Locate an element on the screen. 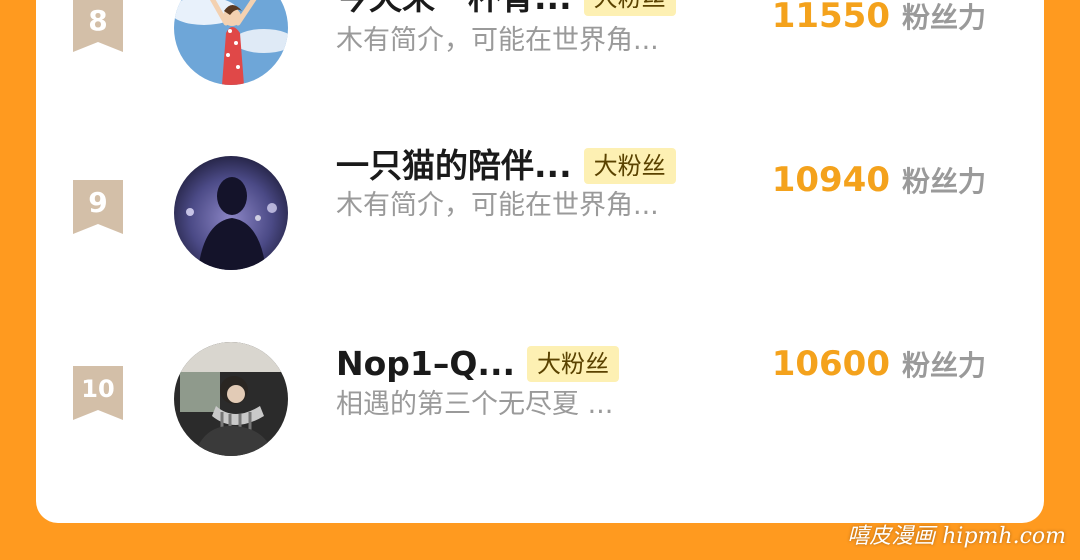 The height and width of the screenshot is (560, 1080). fan-power-score: 11550 粉丝力 is located at coordinates (879, 18).